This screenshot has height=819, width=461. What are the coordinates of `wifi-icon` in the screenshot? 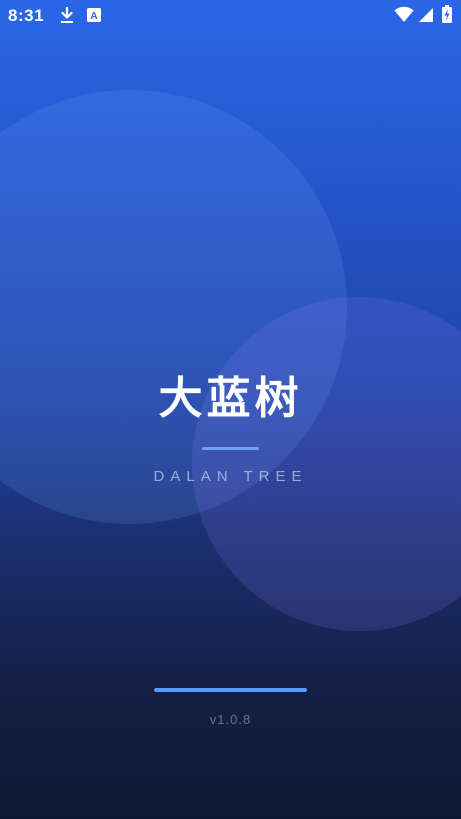 It's located at (404, 14).